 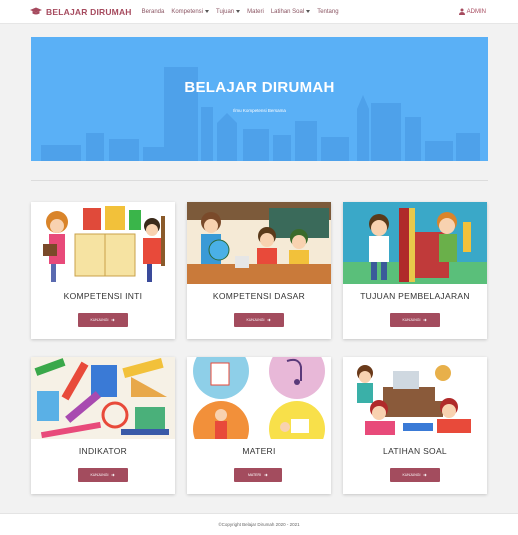 I want to click on nav-beranda: Beranda, so click(x=153, y=12).